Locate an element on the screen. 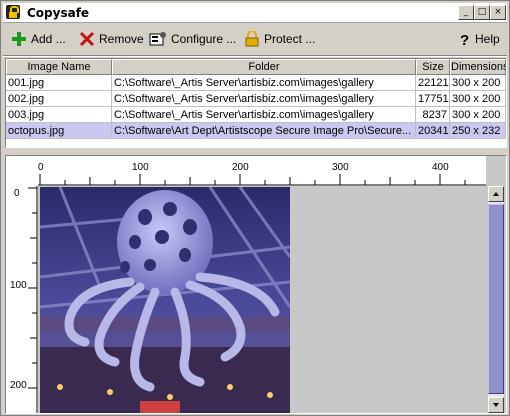 Image resolution: width=510 pixels, height=416 pixels. cell-size: 22121 is located at coordinates (433, 83).